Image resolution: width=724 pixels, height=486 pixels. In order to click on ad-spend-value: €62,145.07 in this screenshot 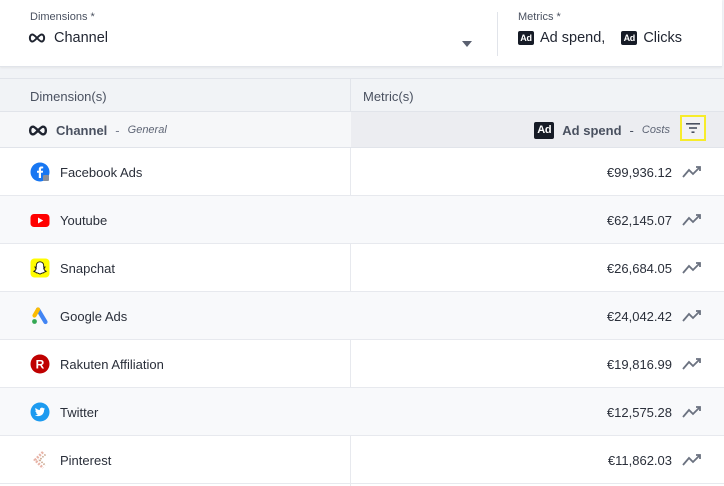, I will do `click(639, 220)`.